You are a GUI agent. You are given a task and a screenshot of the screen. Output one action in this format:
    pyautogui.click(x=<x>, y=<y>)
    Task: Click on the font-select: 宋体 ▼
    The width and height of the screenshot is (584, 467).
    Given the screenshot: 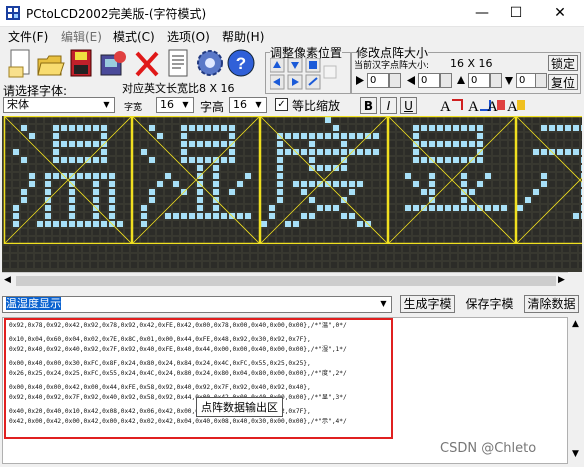 What is the action you would take?
    pyautogui.click(x=59, y=105)
    